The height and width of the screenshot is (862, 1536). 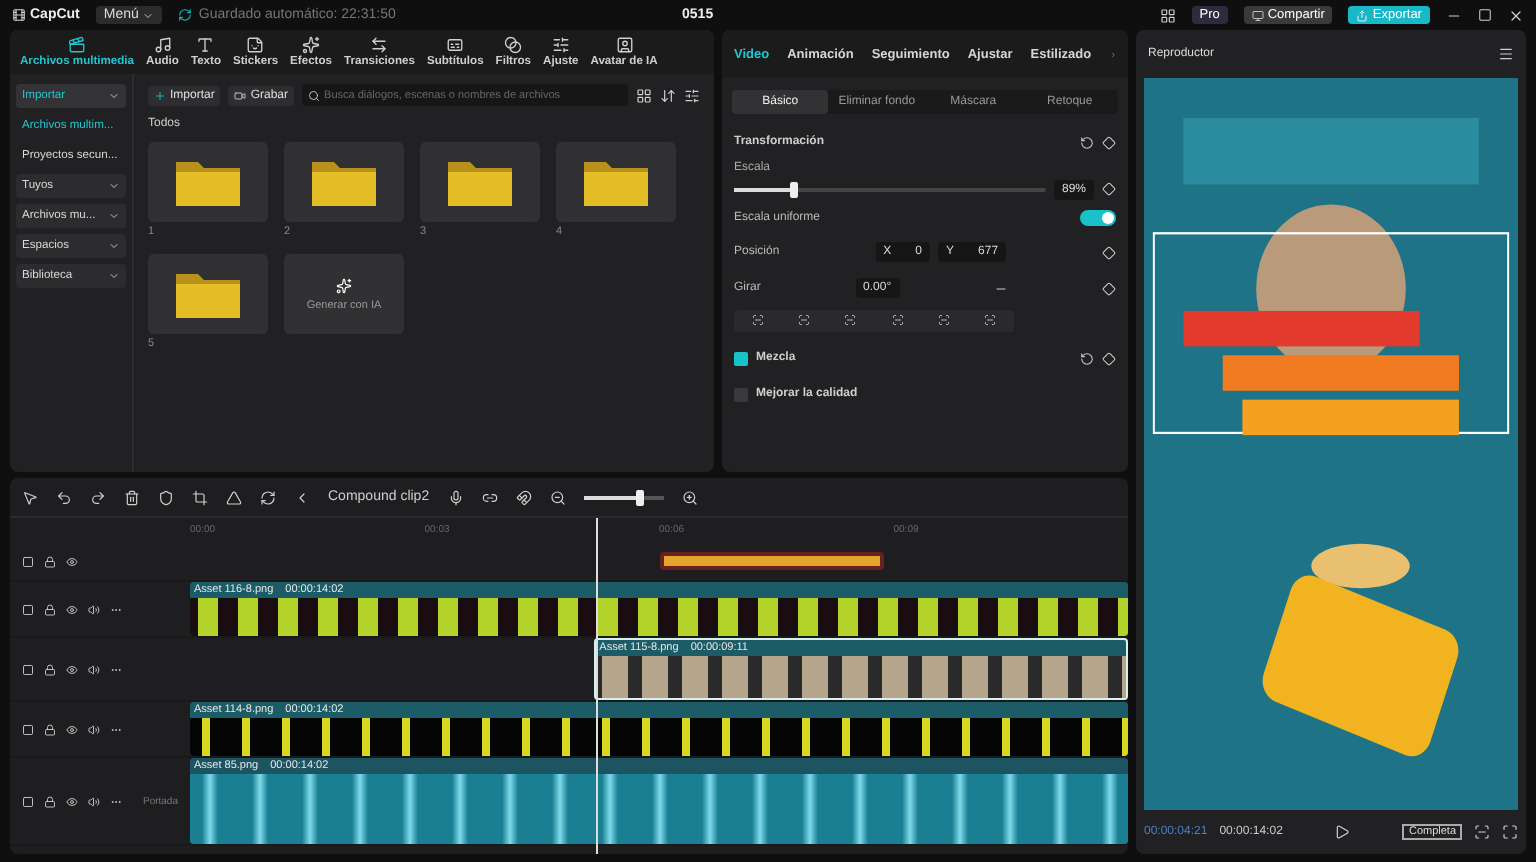 What do you see at coordinates (692, 95) in the screenshot?
I see `filter-icon` at bounding box center [692, 95].